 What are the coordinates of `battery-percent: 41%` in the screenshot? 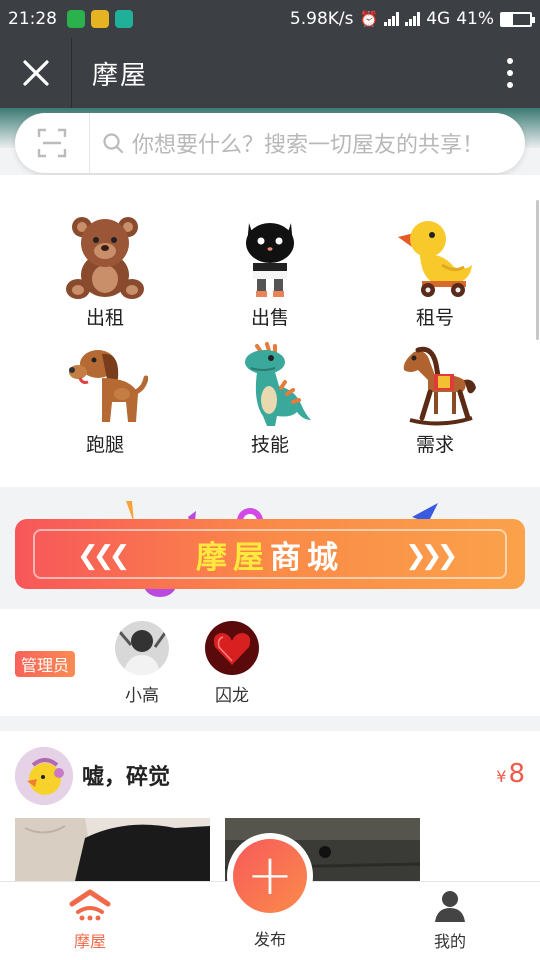 It's located at (475, 19).